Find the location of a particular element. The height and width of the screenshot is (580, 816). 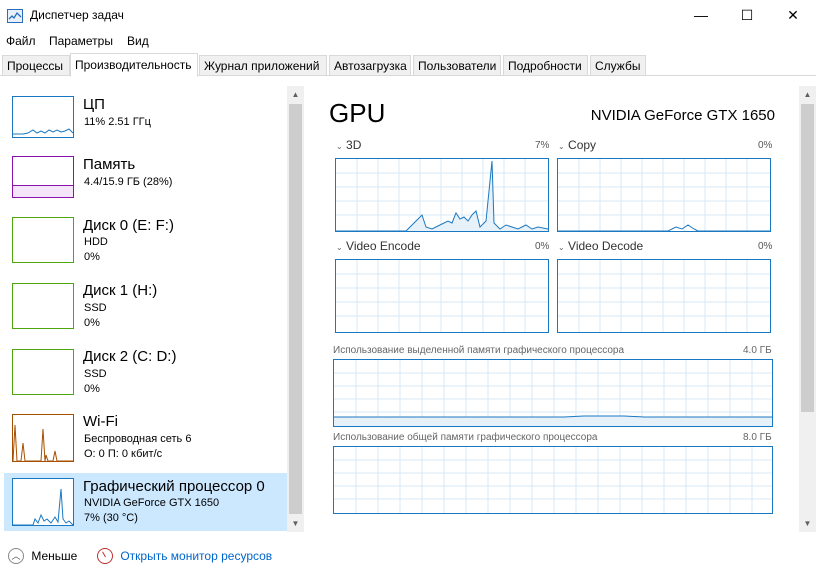

task-manager-icon is located at coordinates (15, 16).